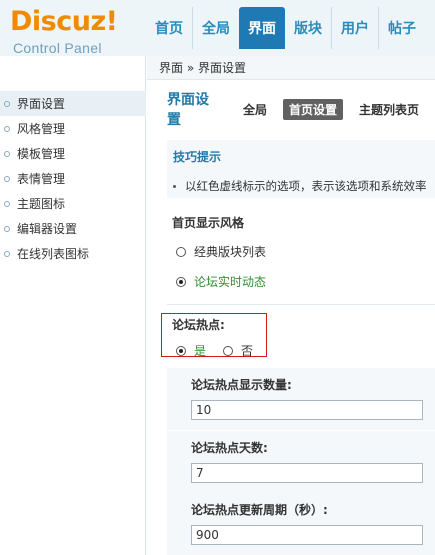  Describe the element at coordinates (229, 448) in the screenshot. I see `hot-days-label: 论坛热点天数:` at that location.